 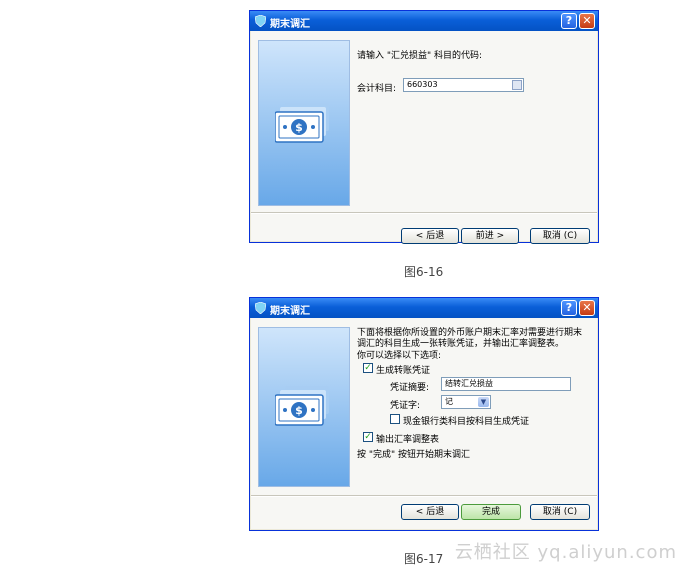 What do you see at coordinates (395, 419) in the screenshot?
I see `cash-bank-checkbox` at bounding box center [395, 419].